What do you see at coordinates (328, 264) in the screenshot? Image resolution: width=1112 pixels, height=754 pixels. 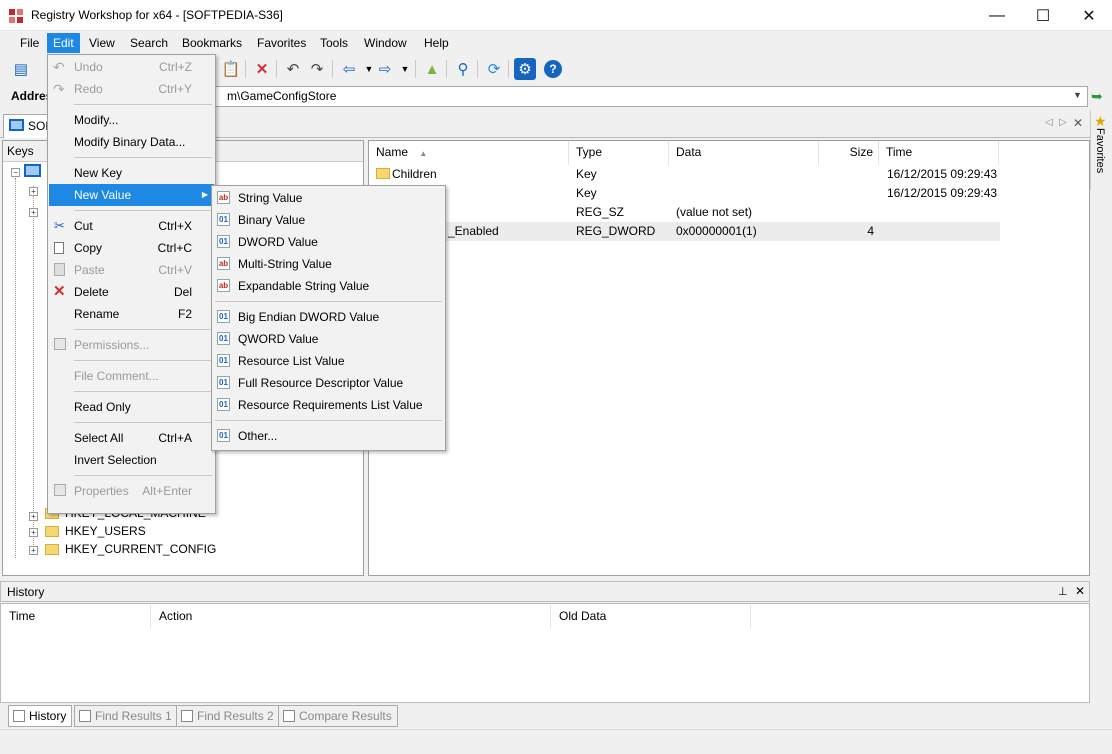 I see `submenu-multi-string-value: ab Multi-String Value` at bounding box center [328, 264].